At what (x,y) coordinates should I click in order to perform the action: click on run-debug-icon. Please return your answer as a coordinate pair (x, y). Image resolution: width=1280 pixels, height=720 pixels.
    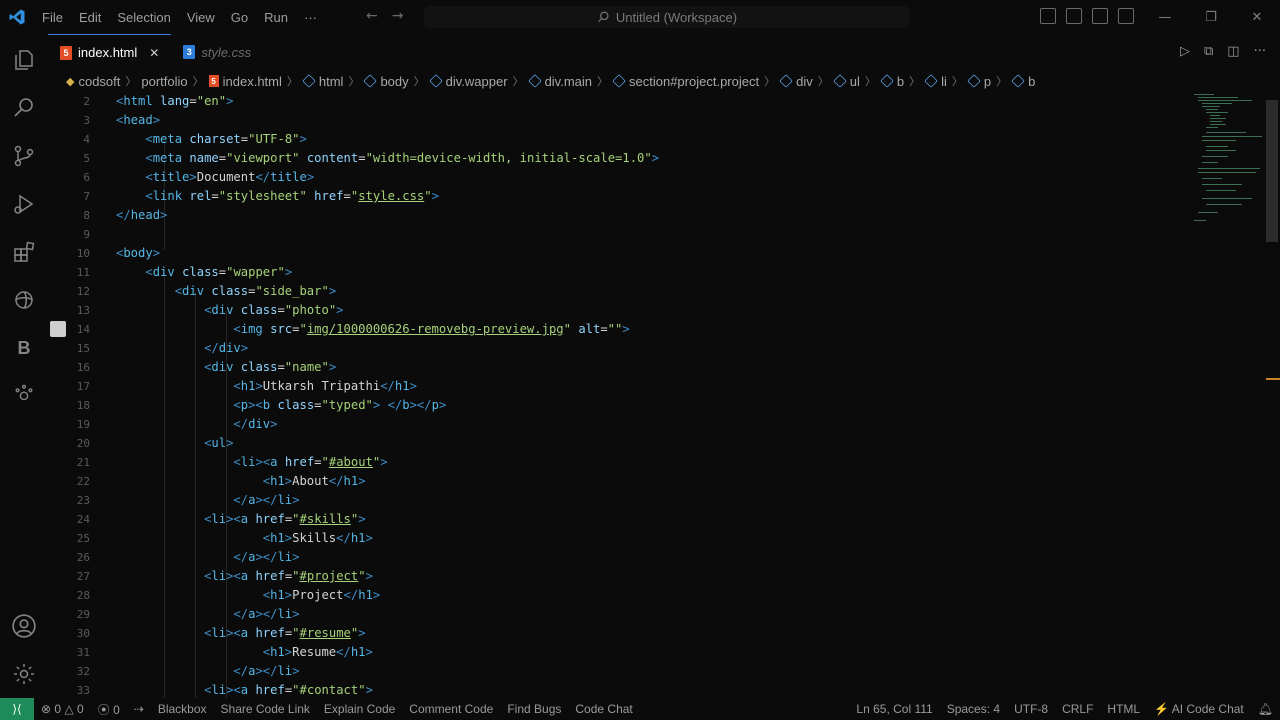
    Looking at the image, I should click on (24, 204).